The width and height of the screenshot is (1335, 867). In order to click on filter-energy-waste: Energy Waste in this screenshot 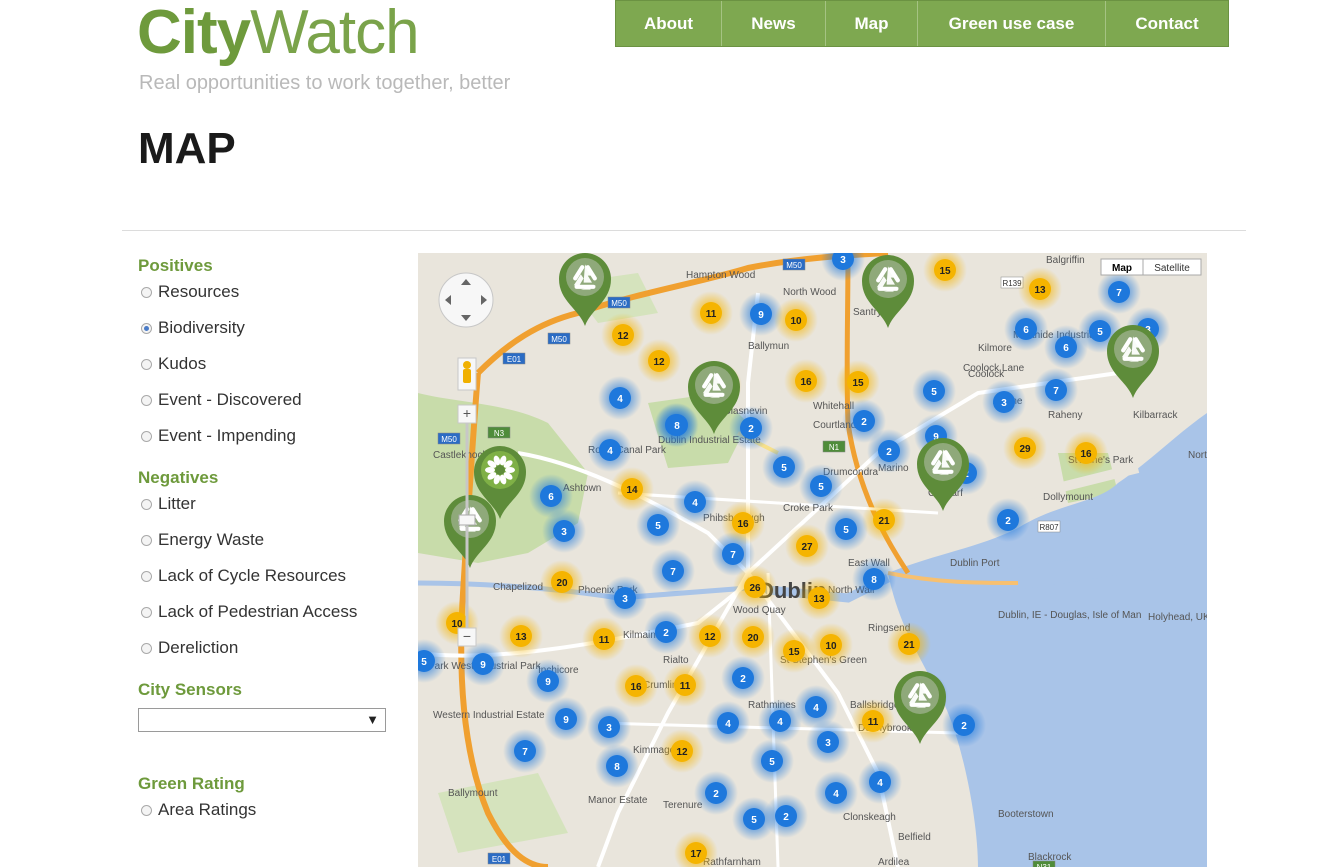, I will do `click(268, 540)`.